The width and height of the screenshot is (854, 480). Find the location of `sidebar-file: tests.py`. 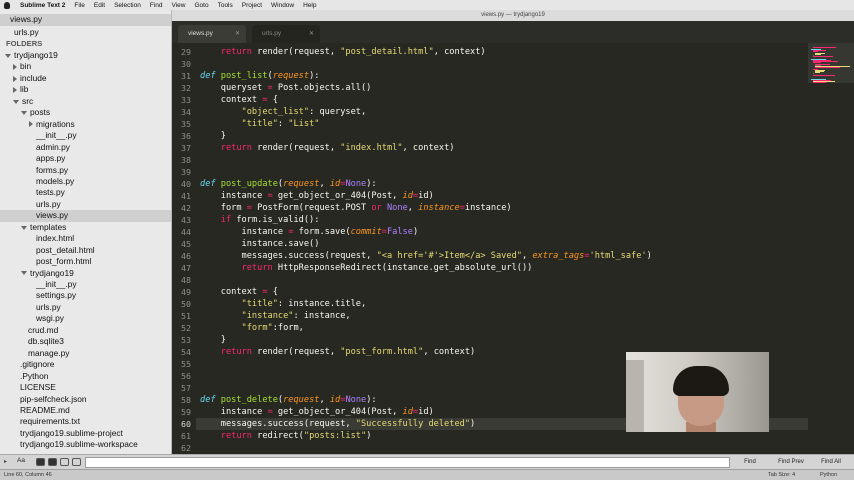

sidebar-file: tests.py is located at coordinates (85, 193).